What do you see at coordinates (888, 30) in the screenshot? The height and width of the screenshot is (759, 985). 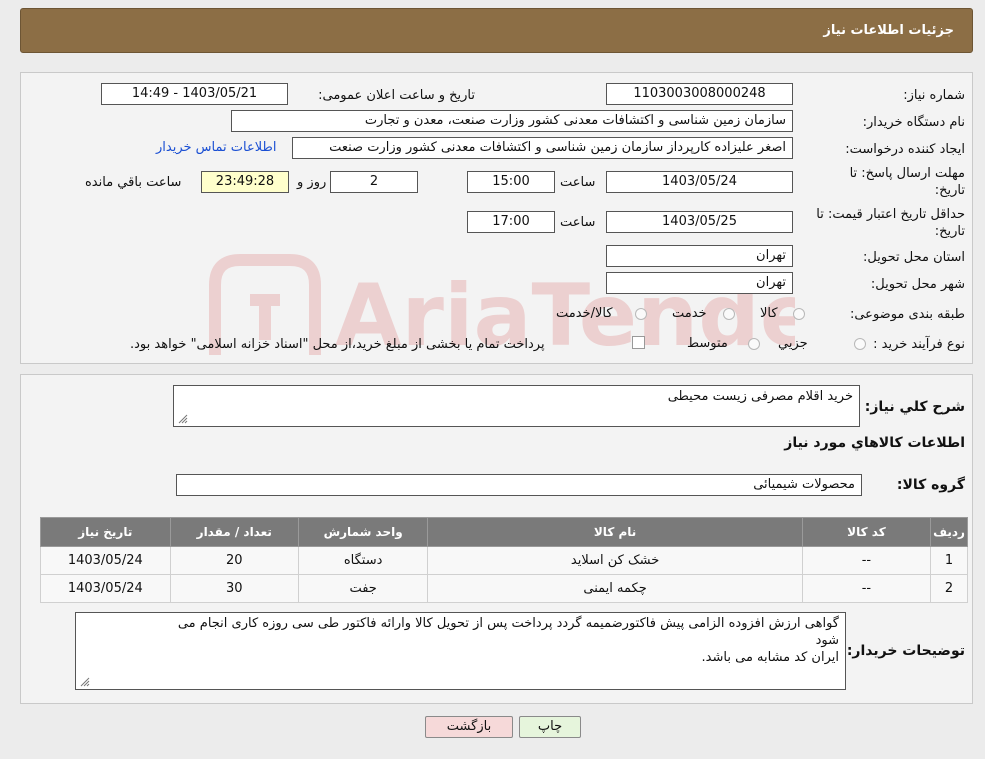 I see `page-title: جزئیات اطلاعات نیاز` at bounding box center [888, 30].